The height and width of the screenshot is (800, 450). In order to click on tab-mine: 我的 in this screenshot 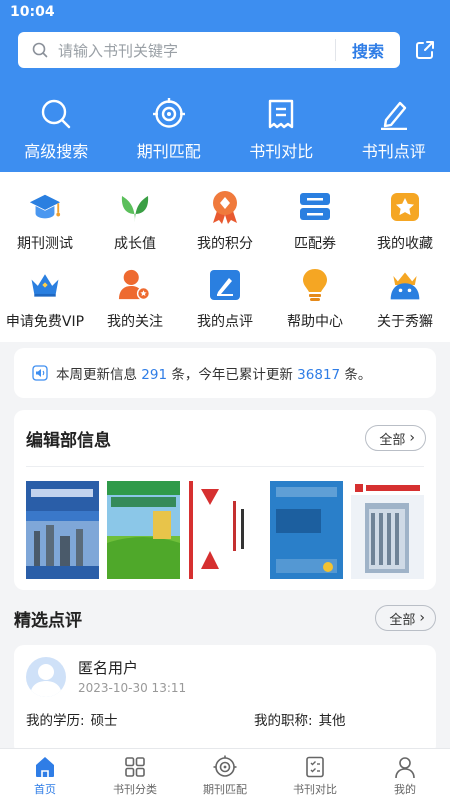, I will do `click(405, 774)`.